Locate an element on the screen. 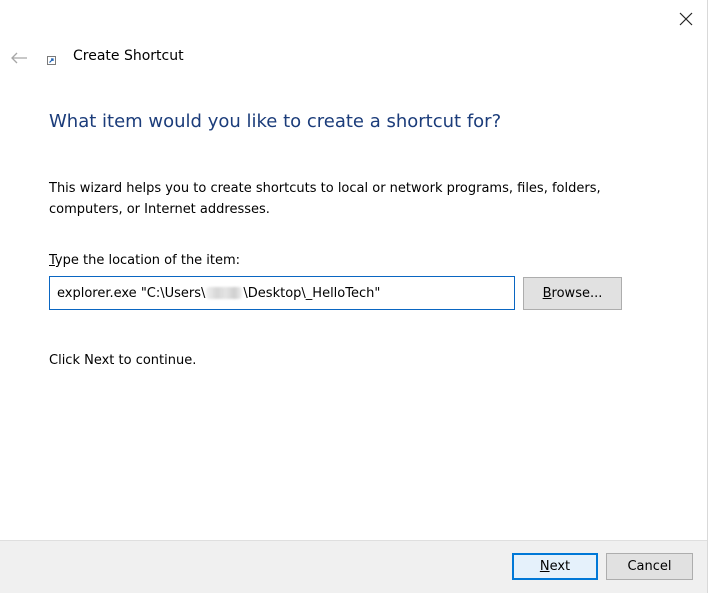 This screenshot has width=708, height=593. redacted-username is located at coordinates (224, 293).